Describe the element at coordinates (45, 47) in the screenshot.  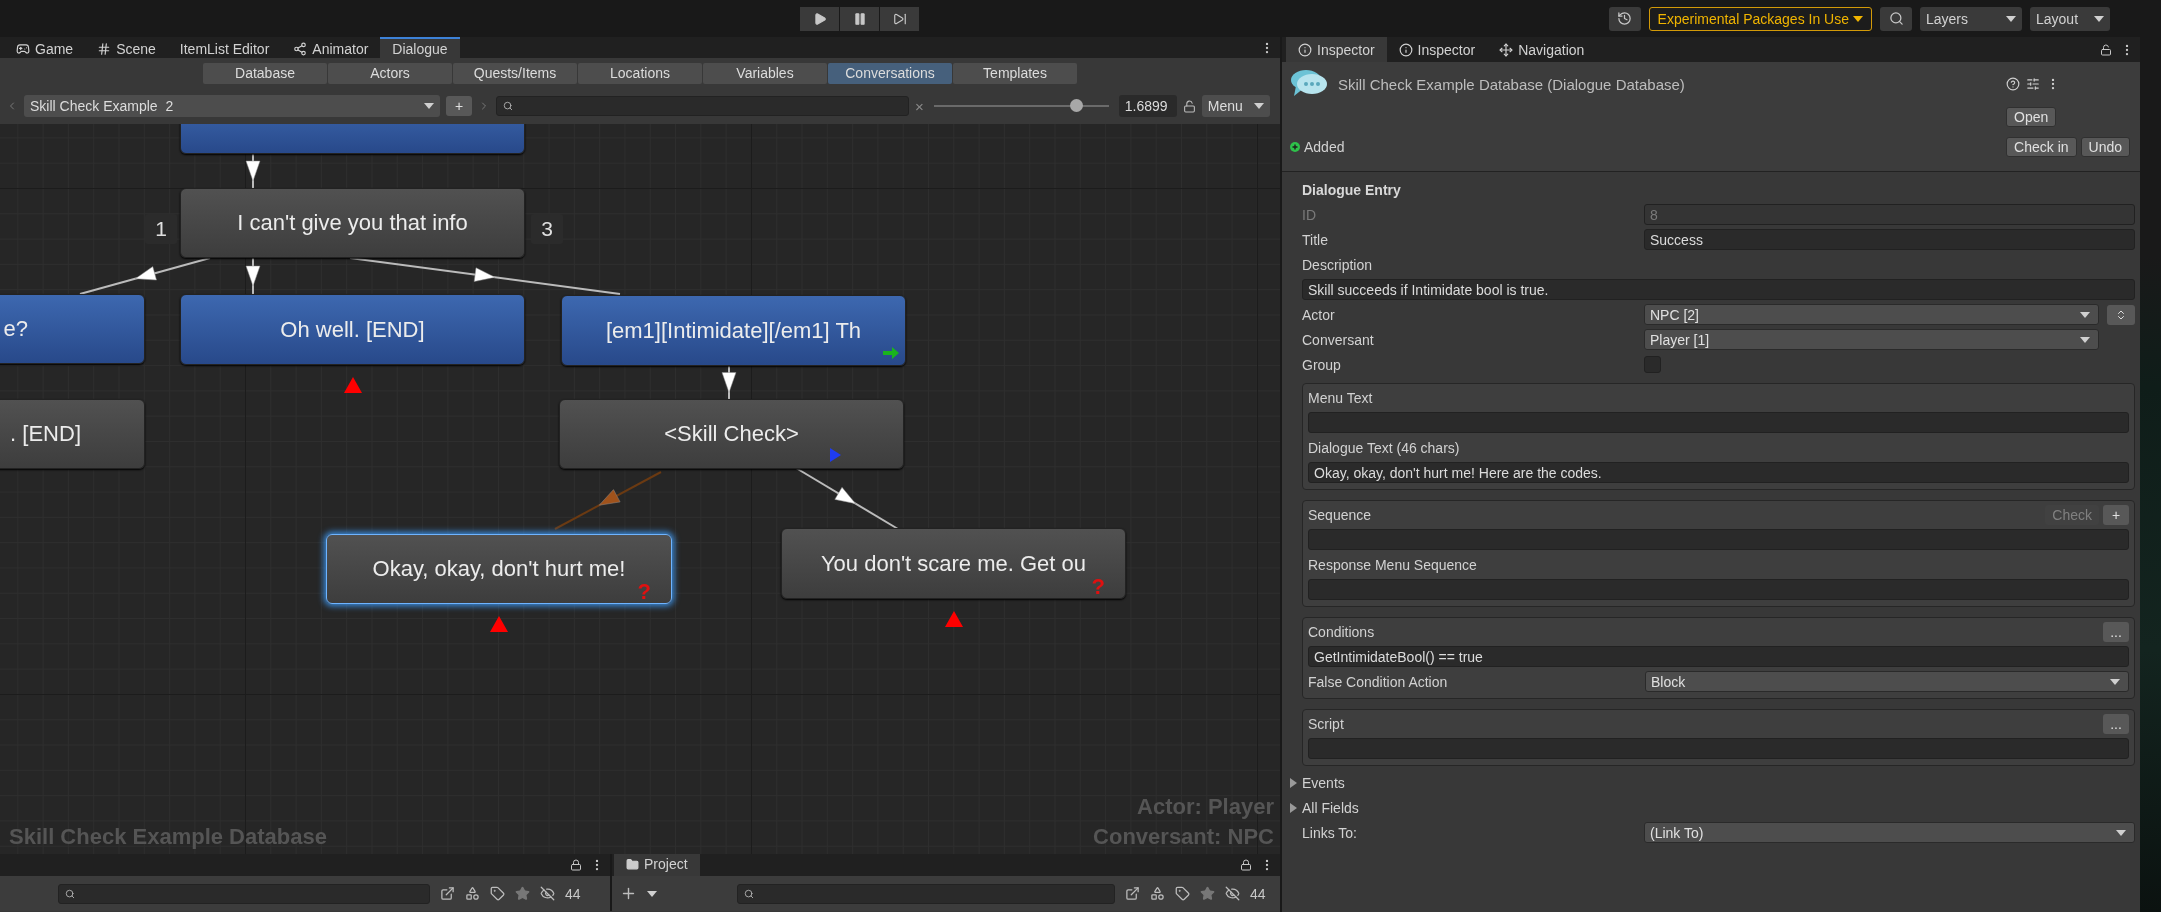
I see `editor-tab: Game` at that location.